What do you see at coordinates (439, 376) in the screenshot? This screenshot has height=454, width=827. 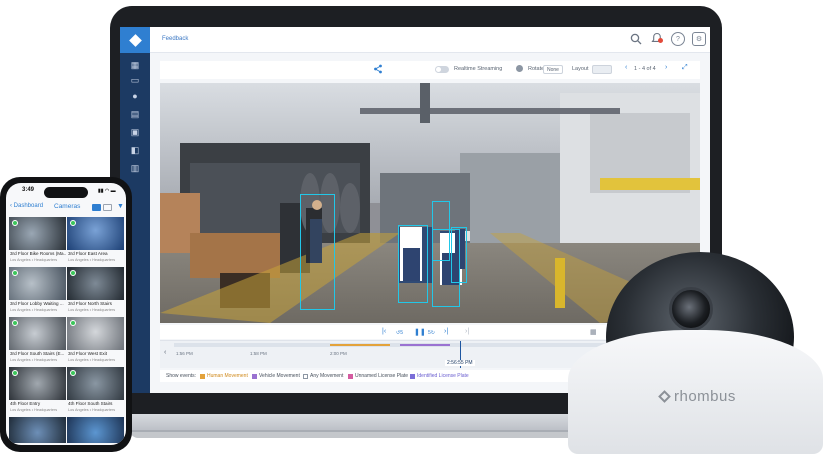 I see `event-filter-identified-plate: Identified License Plate` at bounding box center [439, 376].